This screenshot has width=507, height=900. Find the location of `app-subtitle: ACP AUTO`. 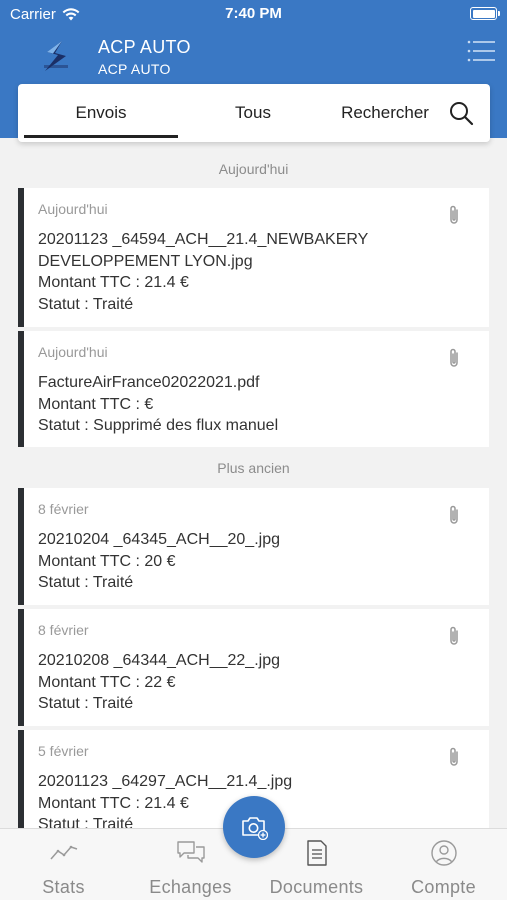

app-subtitle: ACP AUTO is located at coordinates (134, 69).